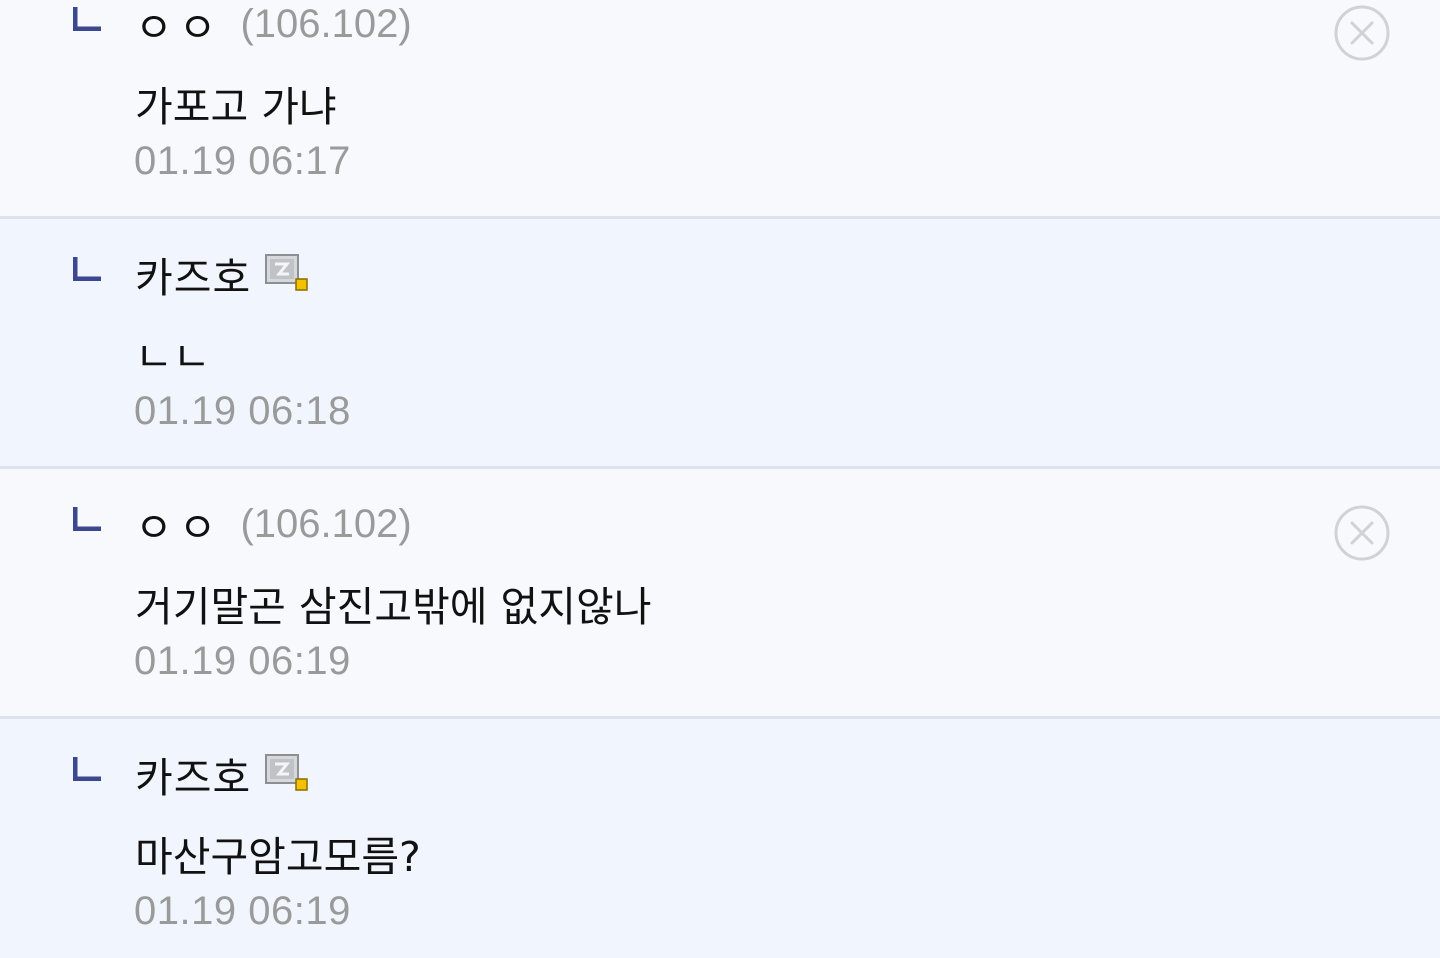  Describe the element at coordinates (242, 411) in the screenshot. I see `comment-time: 01.19 06:18` at that location.